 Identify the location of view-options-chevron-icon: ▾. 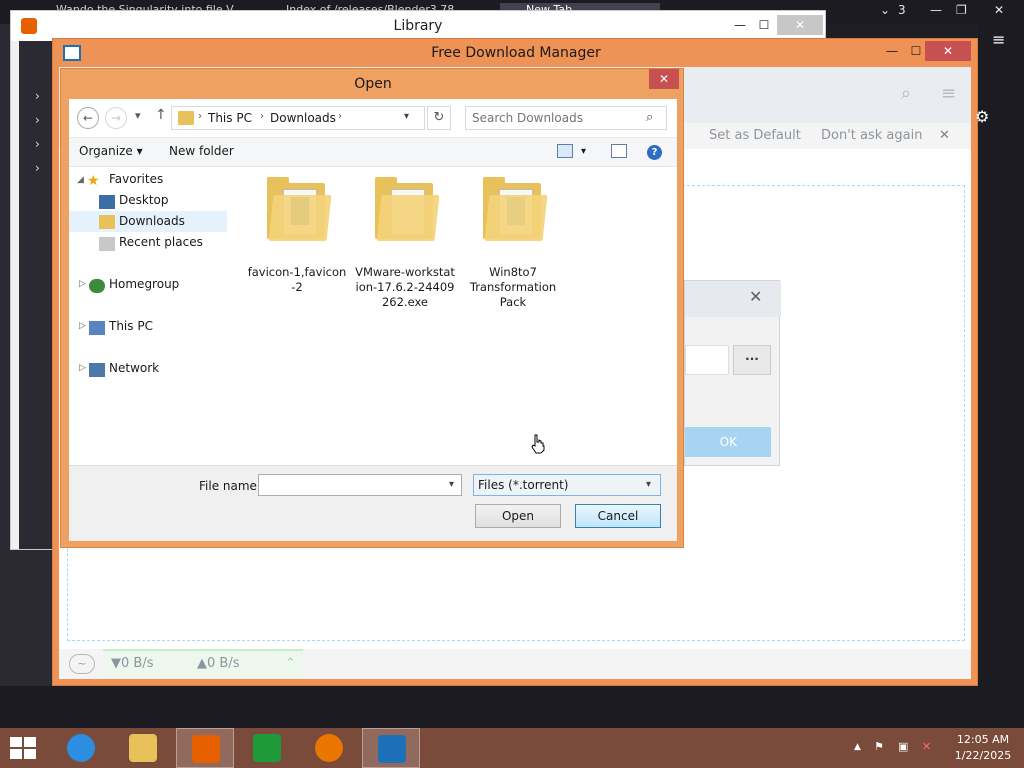
(583, 151).